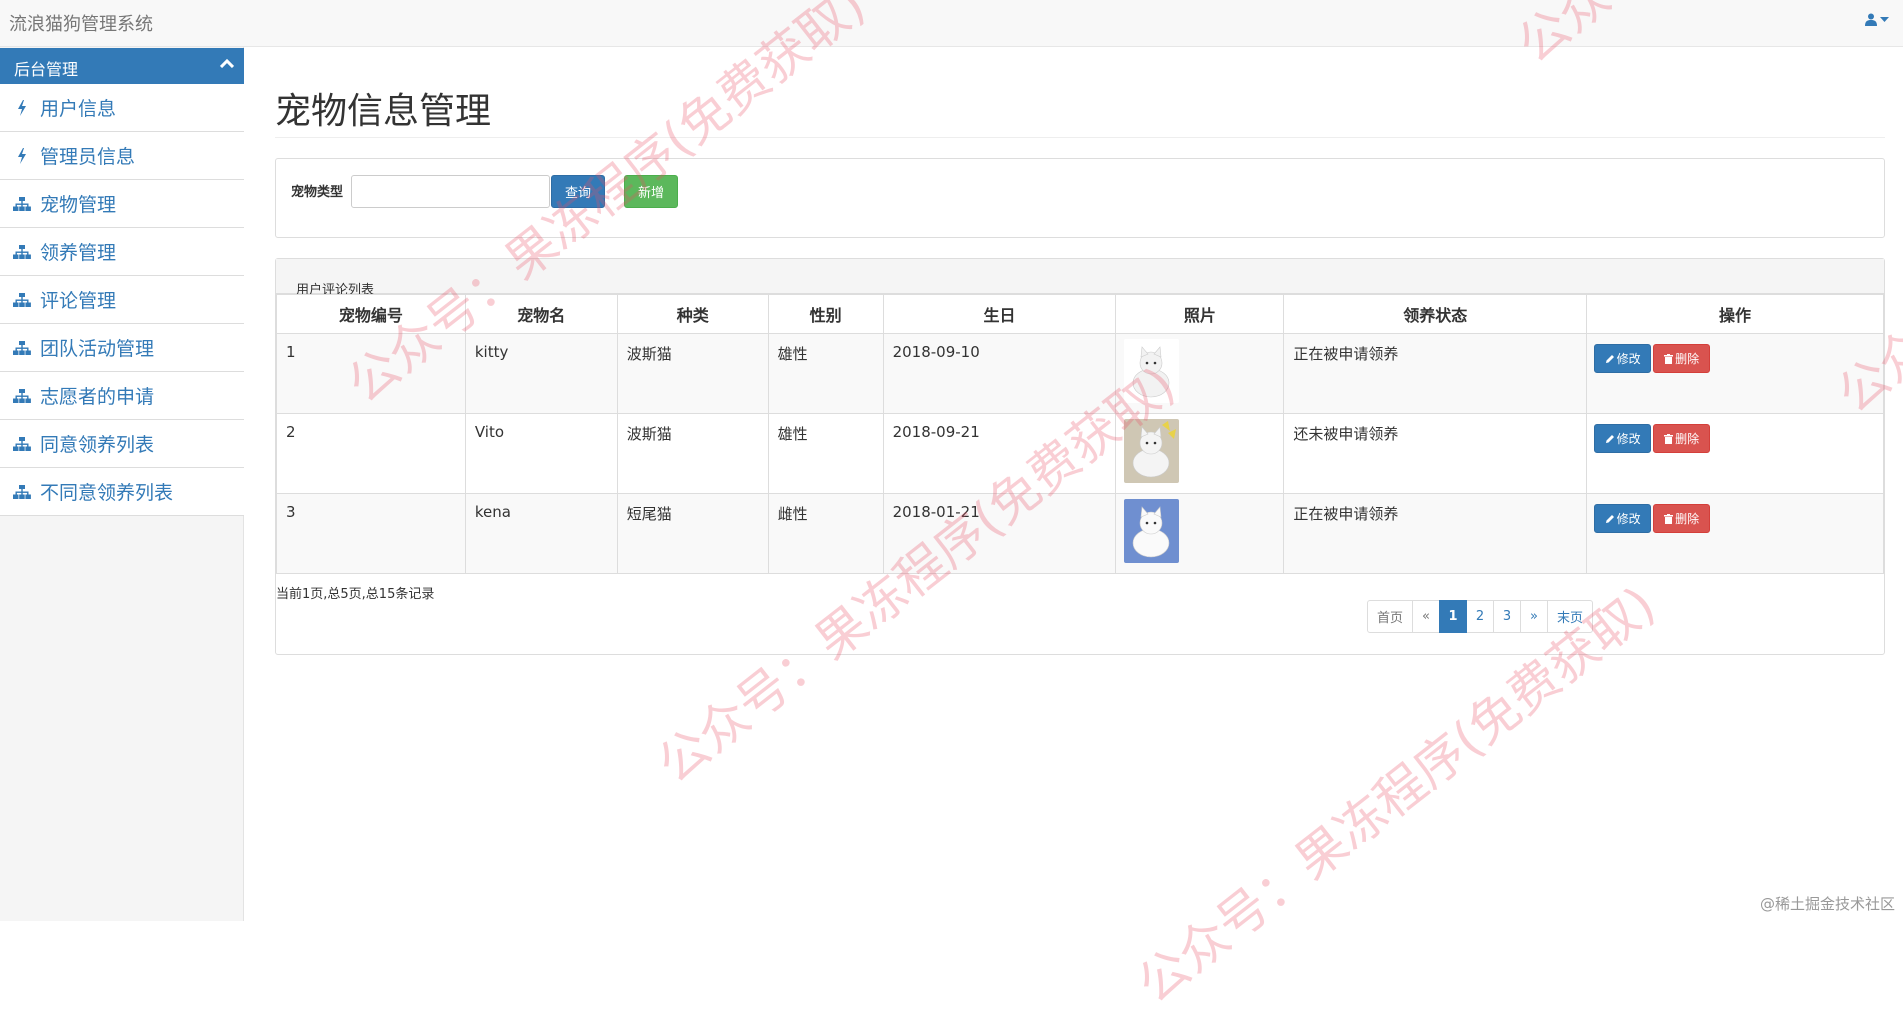  What do you see at coordinates (78, 205) in the screenshot?
I see `sidebar-item-label: 宠物管理` at bounding box center [78, 205].